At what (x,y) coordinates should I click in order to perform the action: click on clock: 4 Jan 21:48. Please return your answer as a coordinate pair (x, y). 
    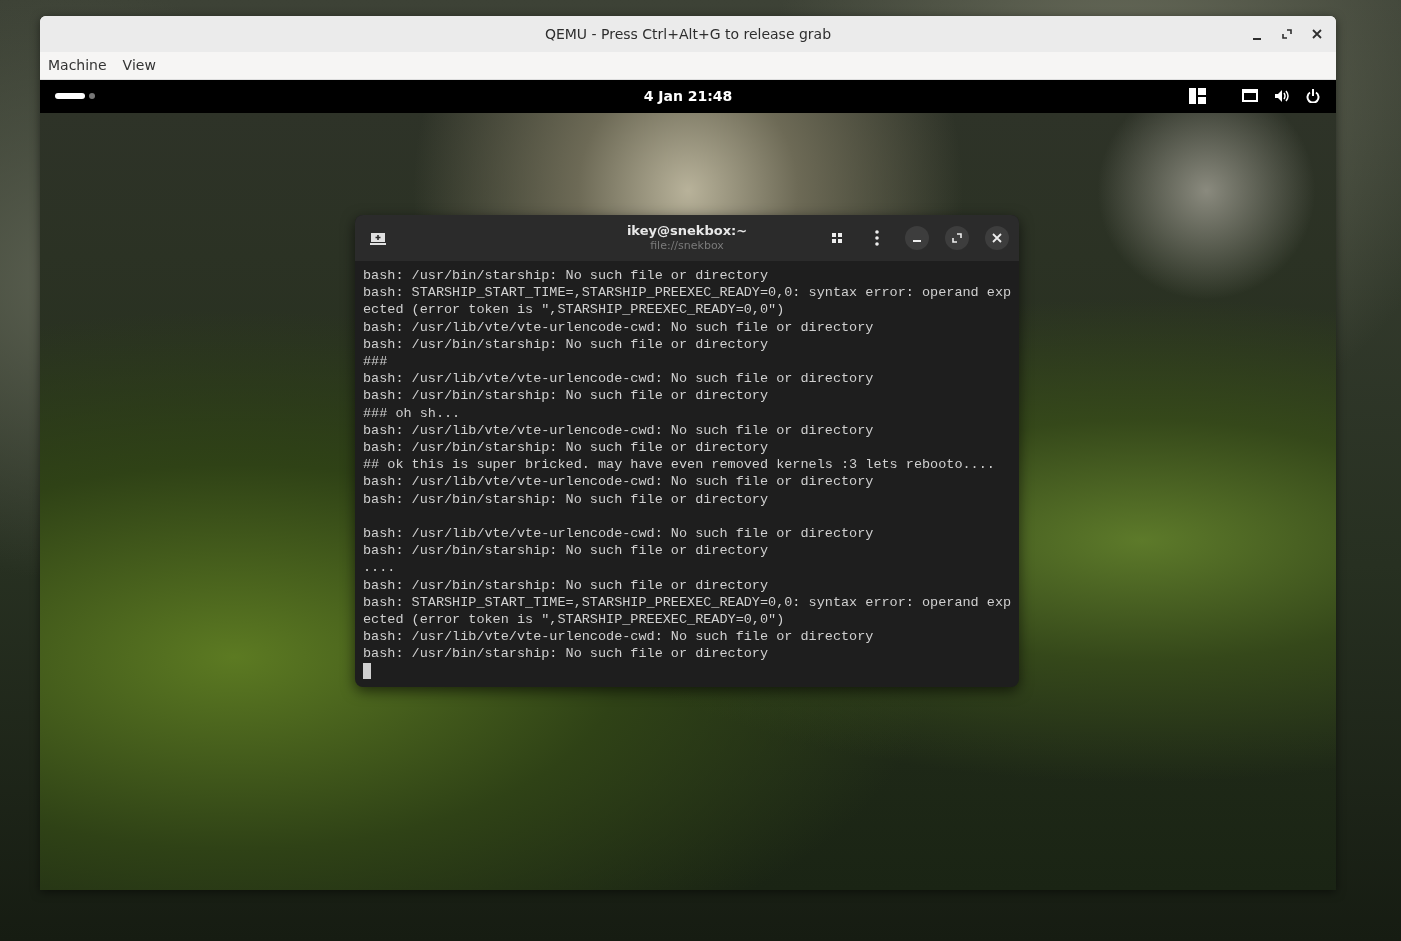
    Looking at the image, I should click on (688, 96).